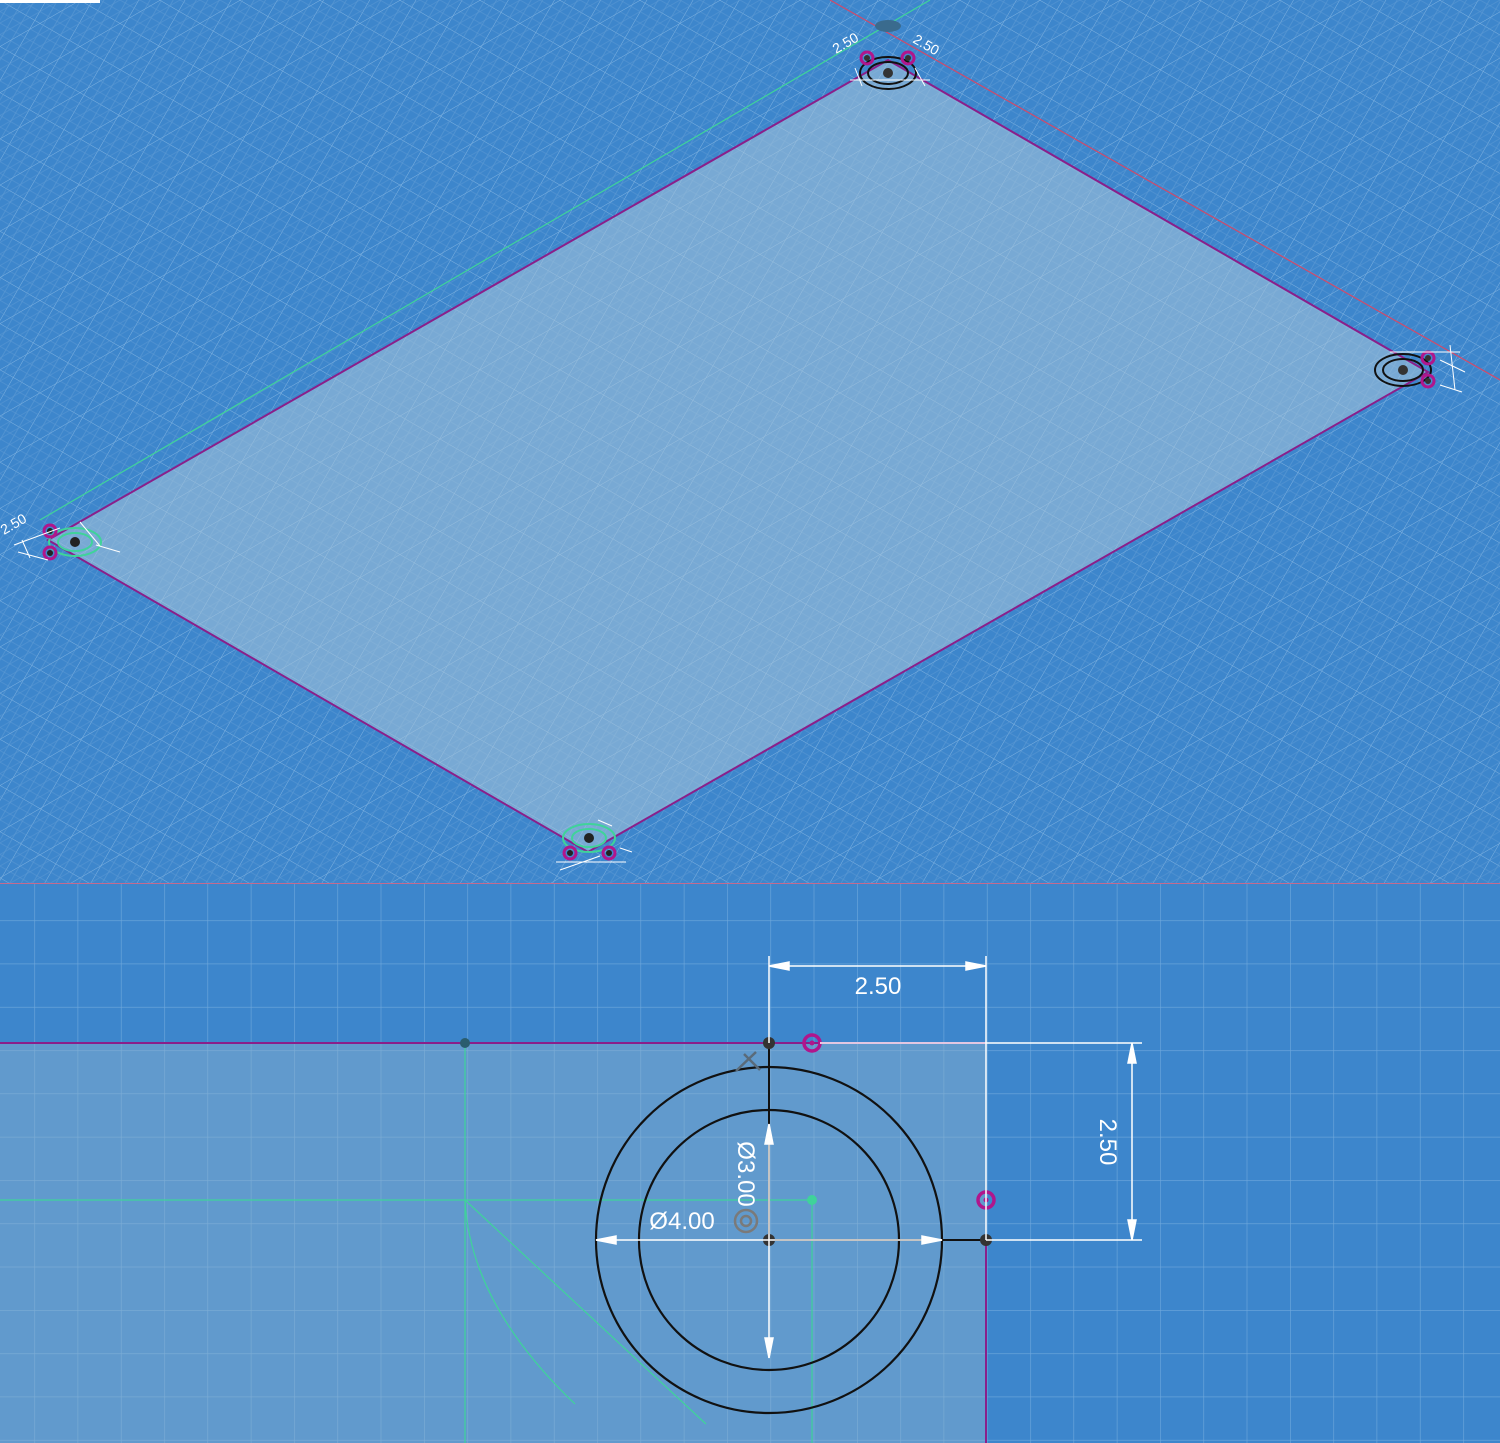 This screenshot has width=1500, height=1443. What do you see at coordinates (745, 1173) in the screenshot?
I see `dim-inner-diameter-label: Ø3.00` at bounding box center [745, 1173].